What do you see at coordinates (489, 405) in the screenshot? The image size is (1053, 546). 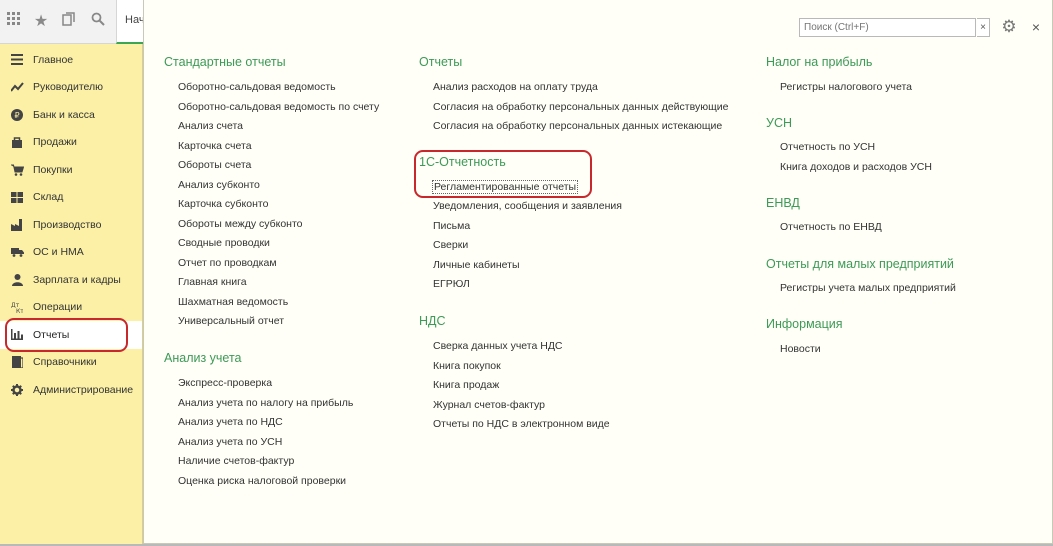 I see `report-link: Журнал счетов-фактур` at bounding box center [489, 405].